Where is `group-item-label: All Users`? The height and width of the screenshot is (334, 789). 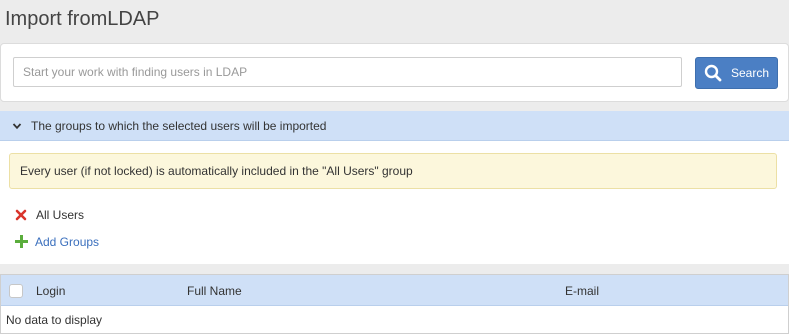
group-item-label: All Users is located at coordinates (60, 215).